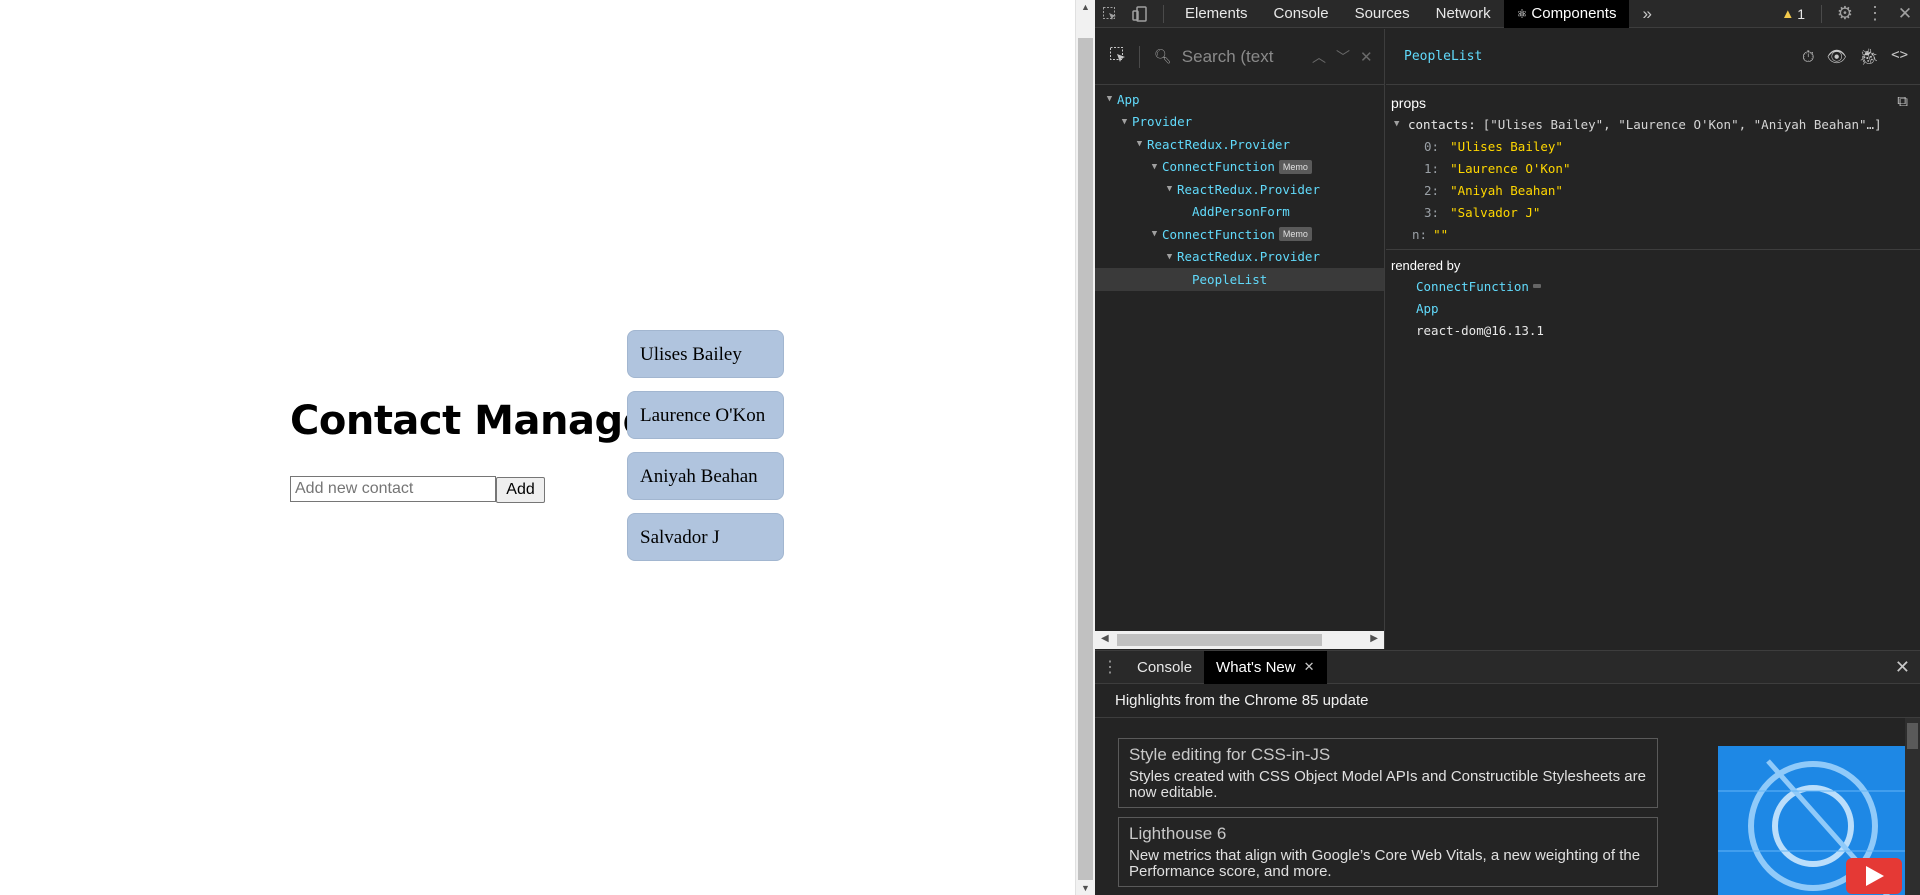 This screenshot has height=895, width=1920. What do you see at coordinates (1366, 57) in the screenshot?
I see `clear-search-icon: ✕` at bounding box center [1366, 57].